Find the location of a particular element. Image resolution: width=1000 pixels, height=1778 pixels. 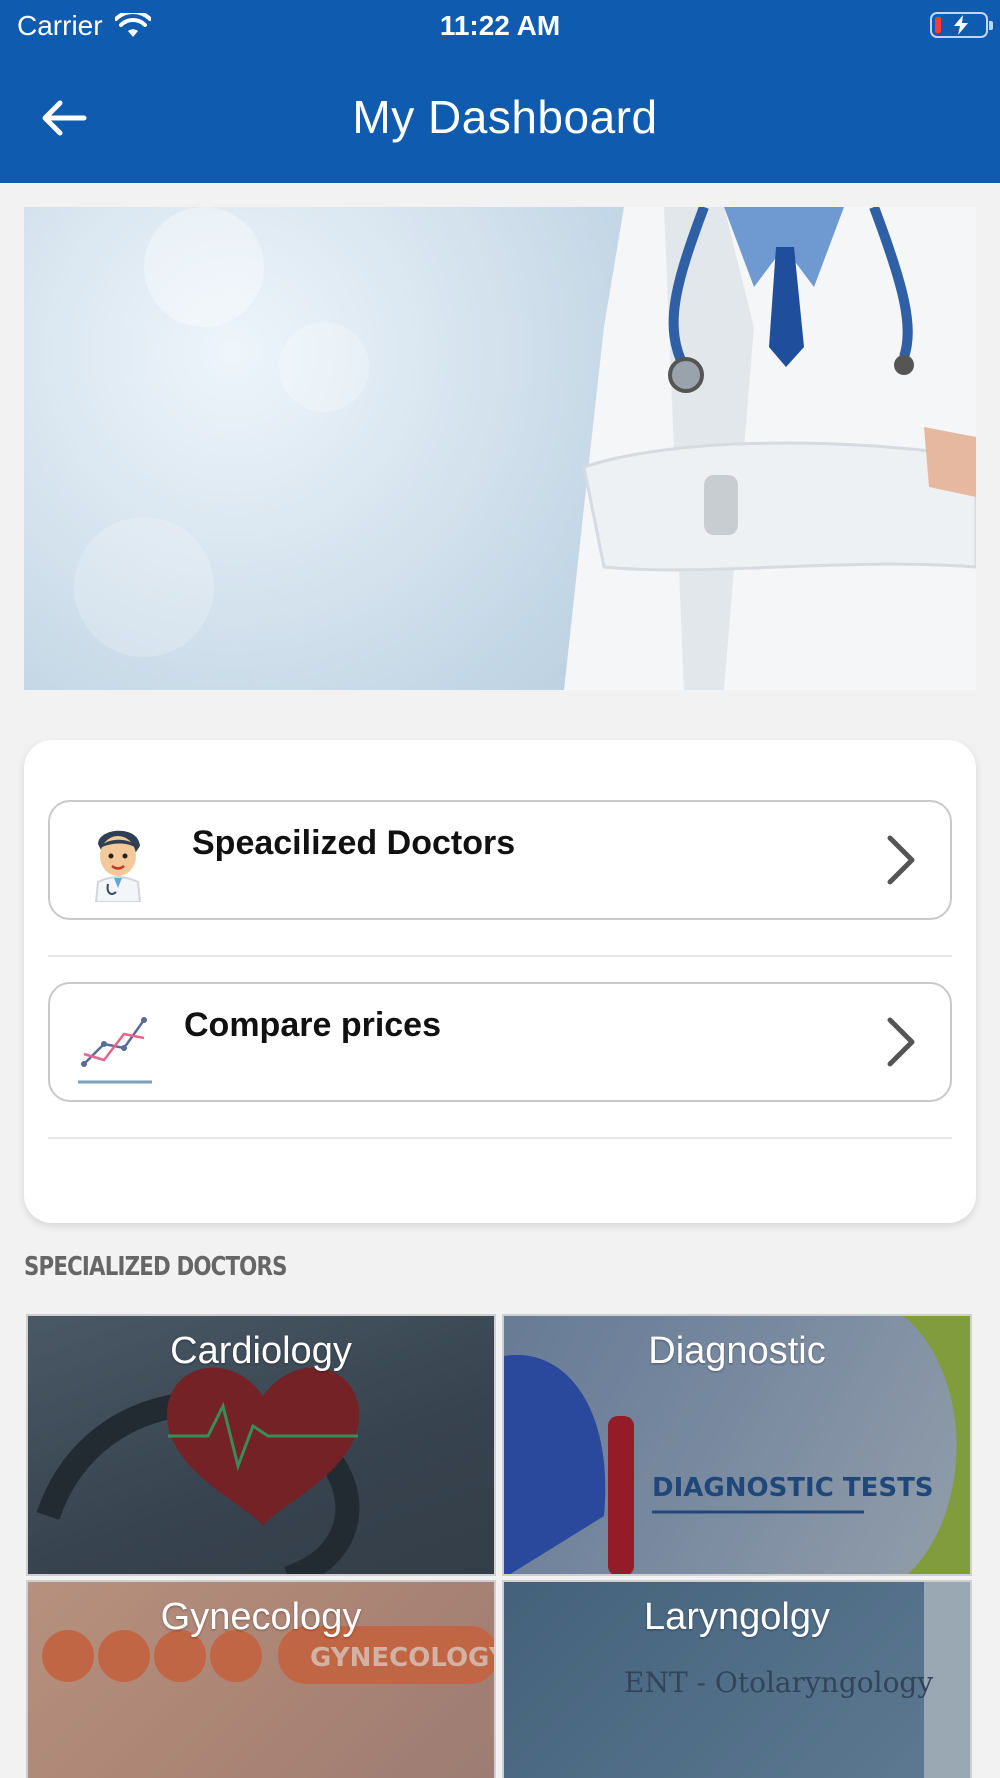

specialty-name: Diagnostic is located at coordinates (737, 1351).